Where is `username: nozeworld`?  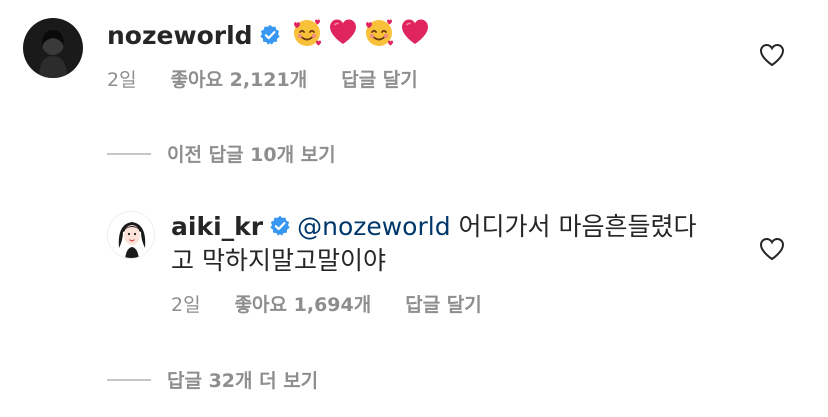
username: nozeworld is located at coordinates (180, 35).